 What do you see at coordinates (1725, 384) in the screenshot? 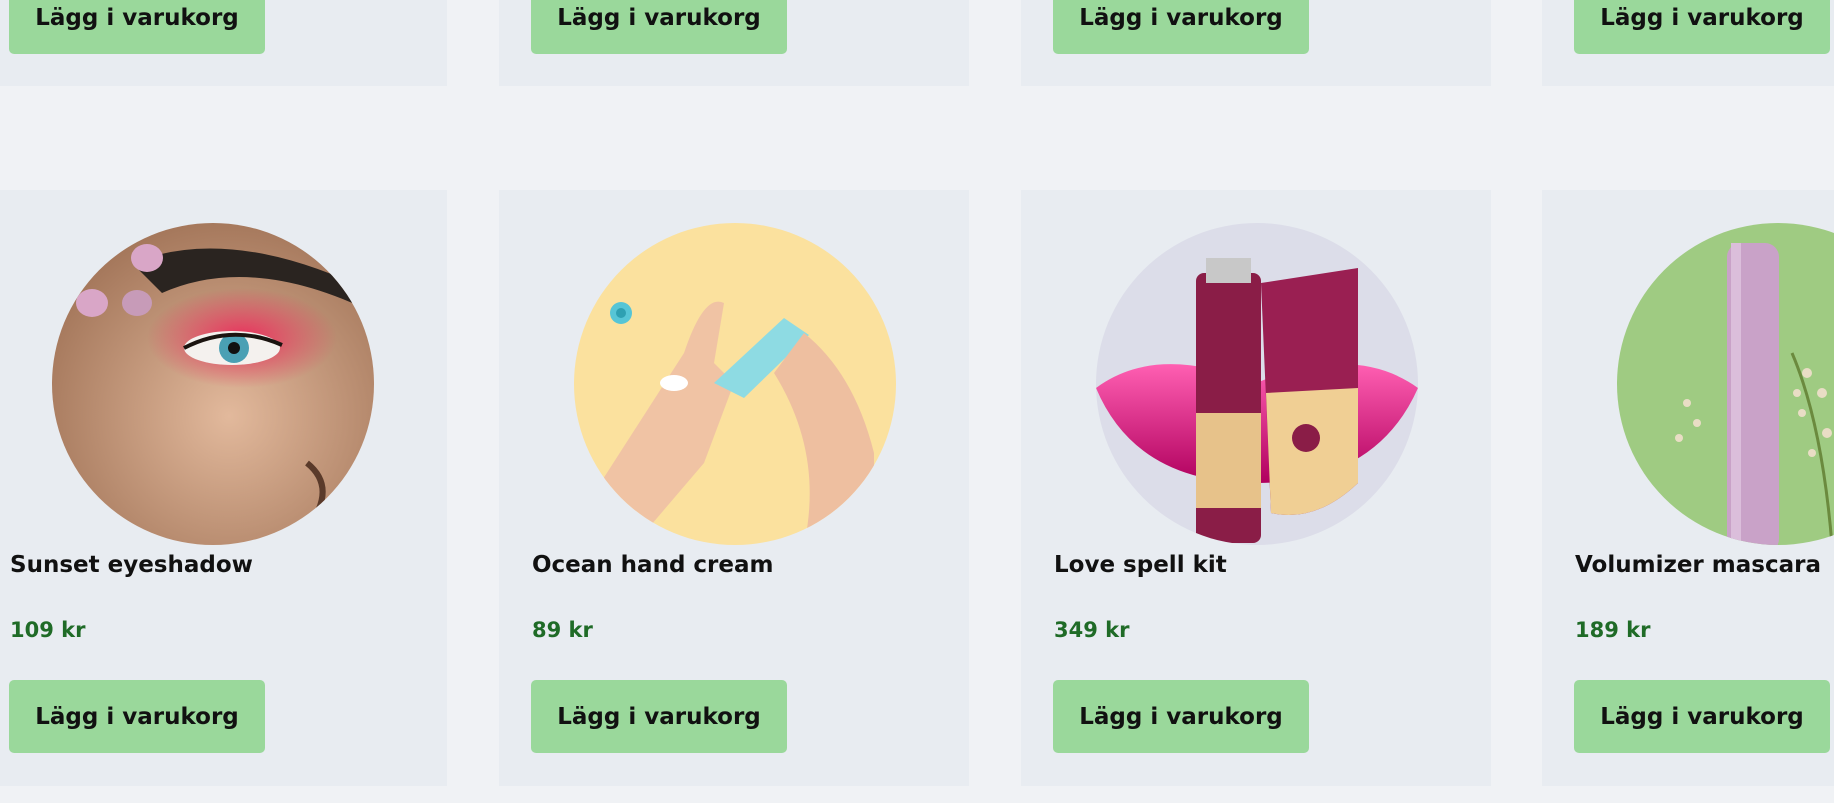
I see `product-image-mascara` at bounding box center [1725, 384].